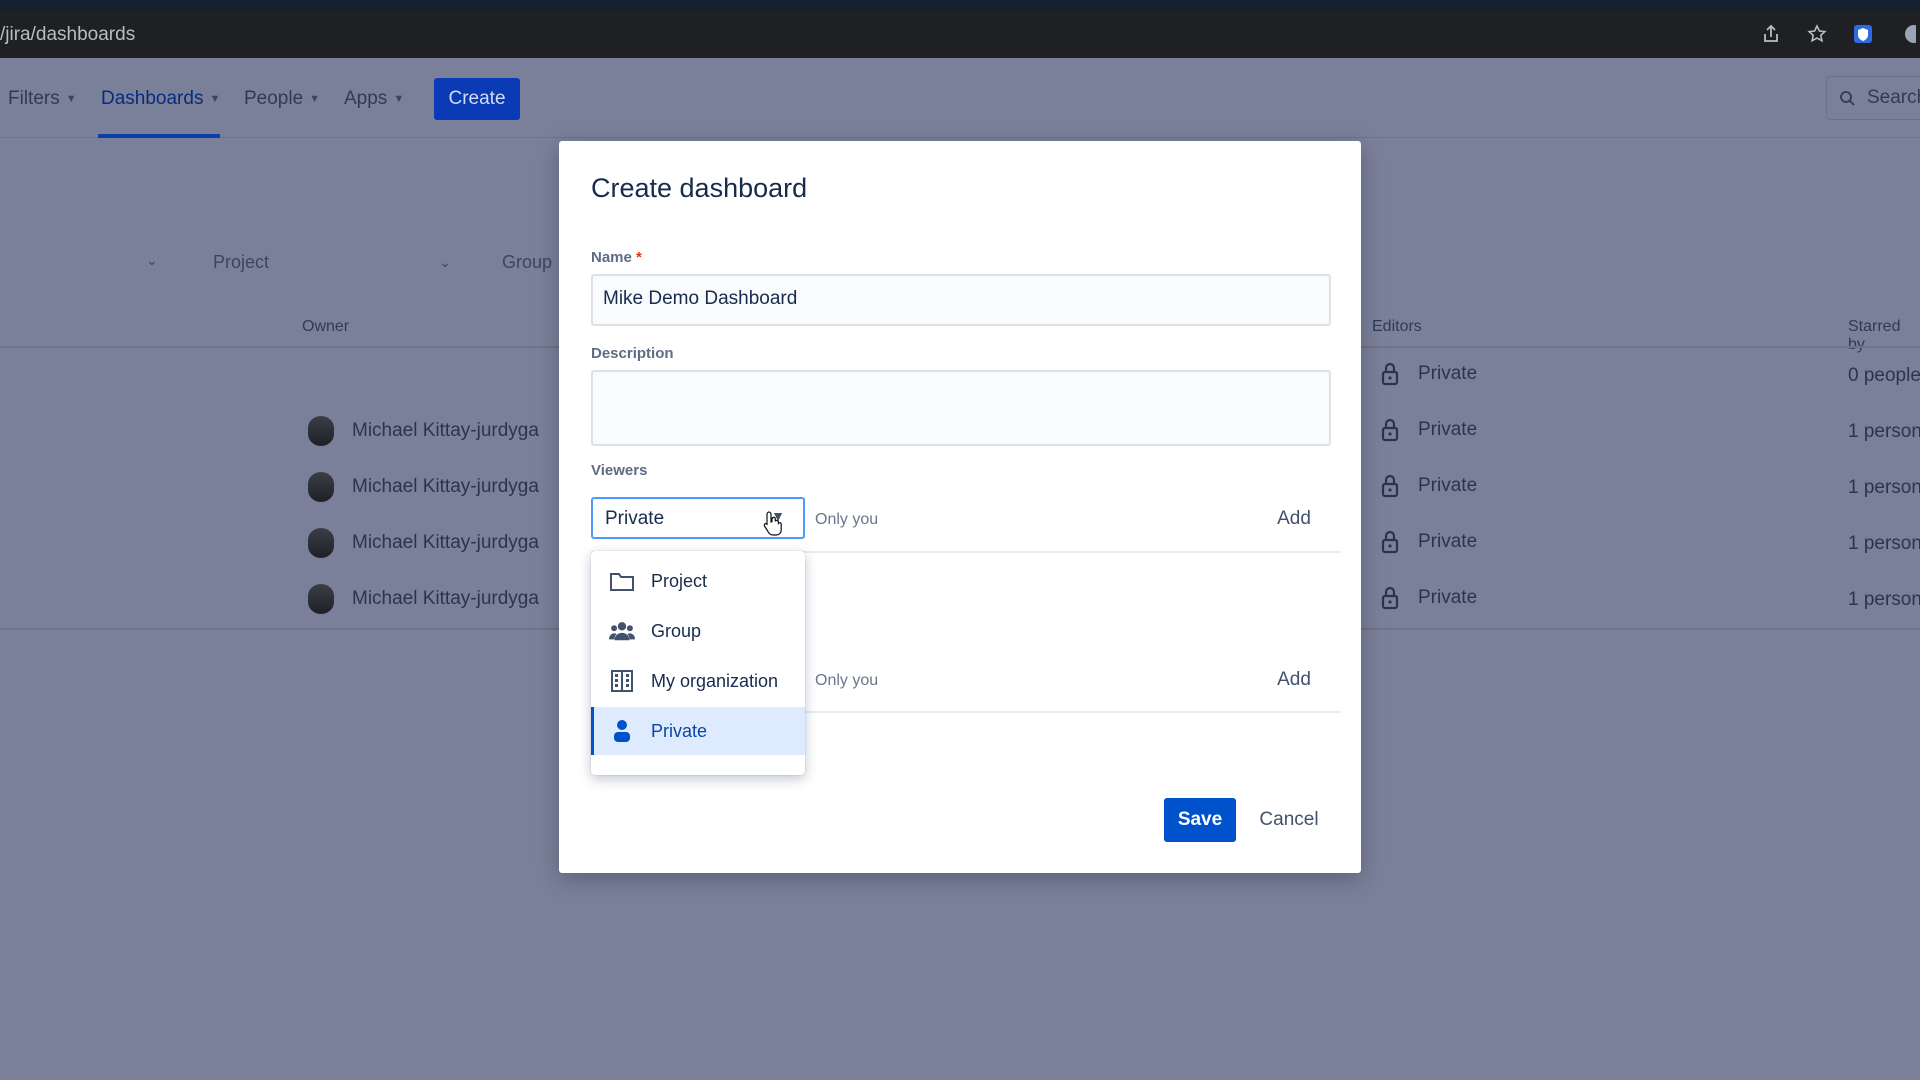 This screenshot has width=1920, height=1080. What do you see at coordinates (1909, 34) in the screenshot?
I see `extension-icon` at bounding box center [1909, 34].